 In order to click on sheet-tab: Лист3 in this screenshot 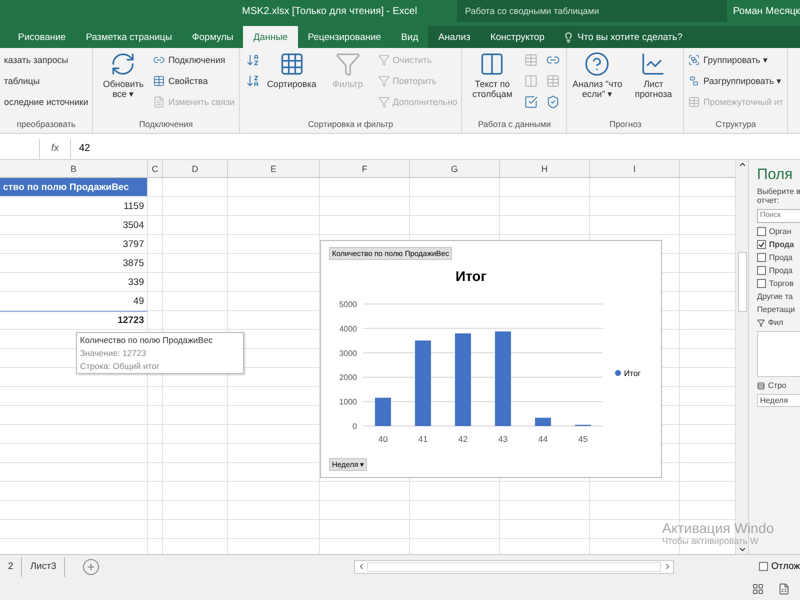, I will do `click(44, 566)`.